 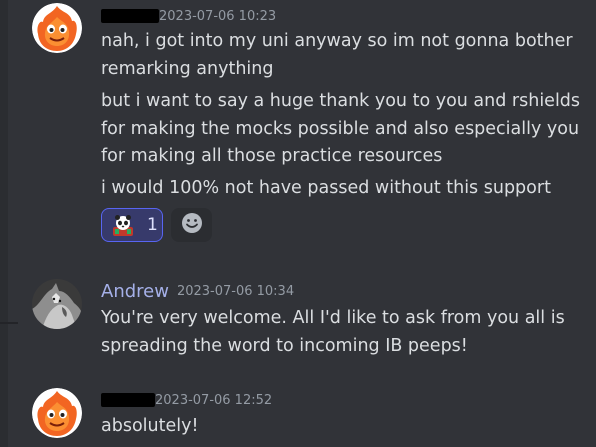 I want to click on smiley-face-icon, so click(x=192, y=225).